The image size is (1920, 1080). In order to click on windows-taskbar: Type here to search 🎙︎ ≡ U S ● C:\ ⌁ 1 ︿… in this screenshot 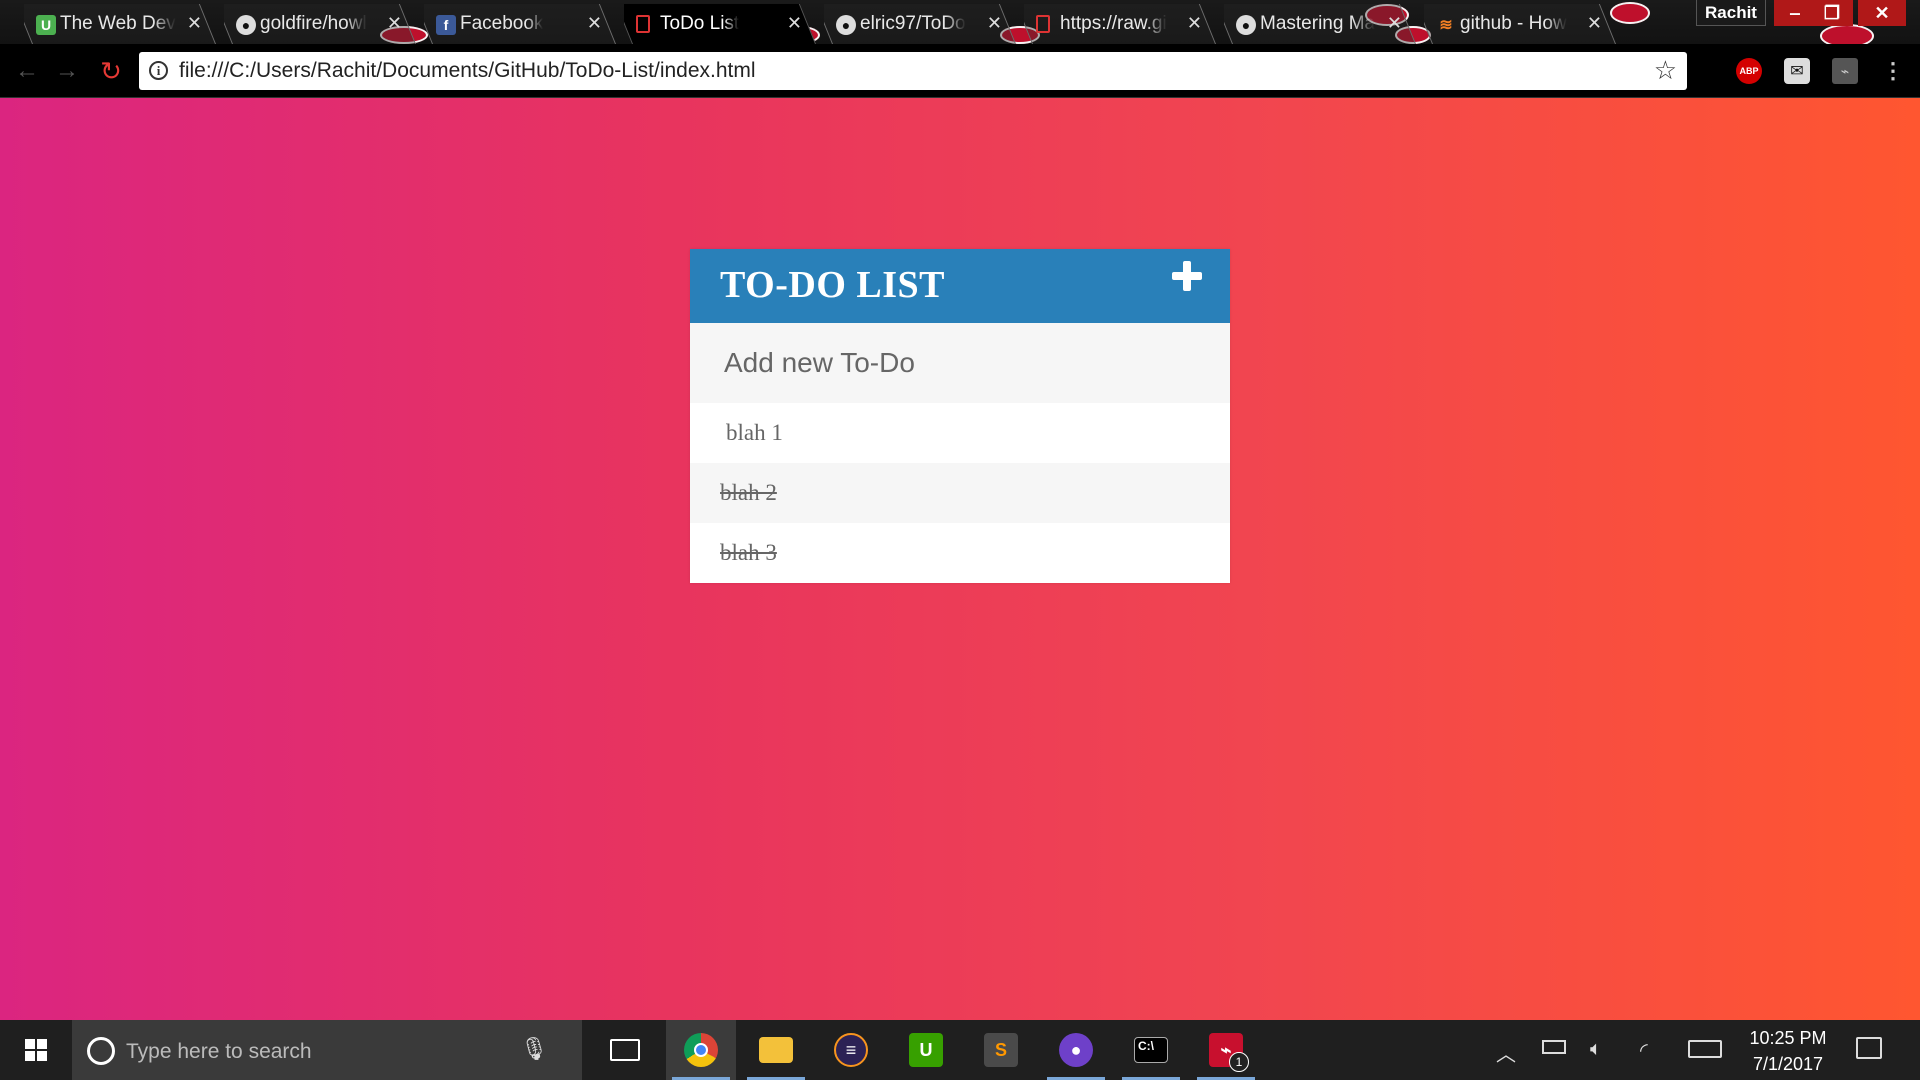, I will do `click(960, 1050)`.